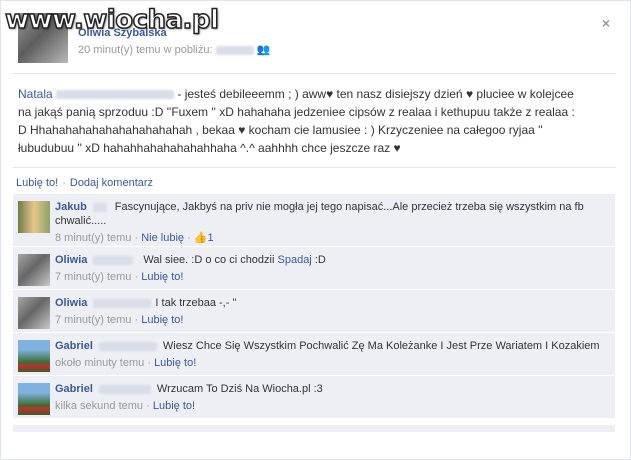  What do you see at coordinates (93, 238) in the screenshot?
I see `comment-time: 8 minut(y) temu` at bounding box center [93, 238].